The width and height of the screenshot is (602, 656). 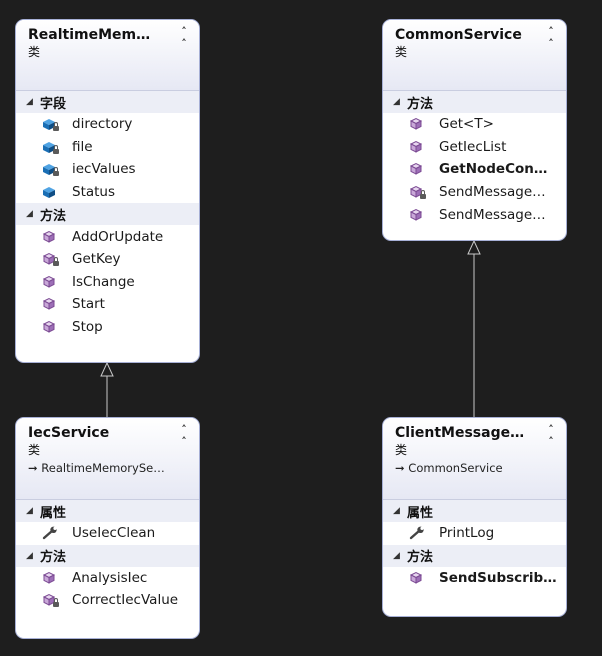 I want to click on member-row: Get<T>, so click(x=474, y=124).